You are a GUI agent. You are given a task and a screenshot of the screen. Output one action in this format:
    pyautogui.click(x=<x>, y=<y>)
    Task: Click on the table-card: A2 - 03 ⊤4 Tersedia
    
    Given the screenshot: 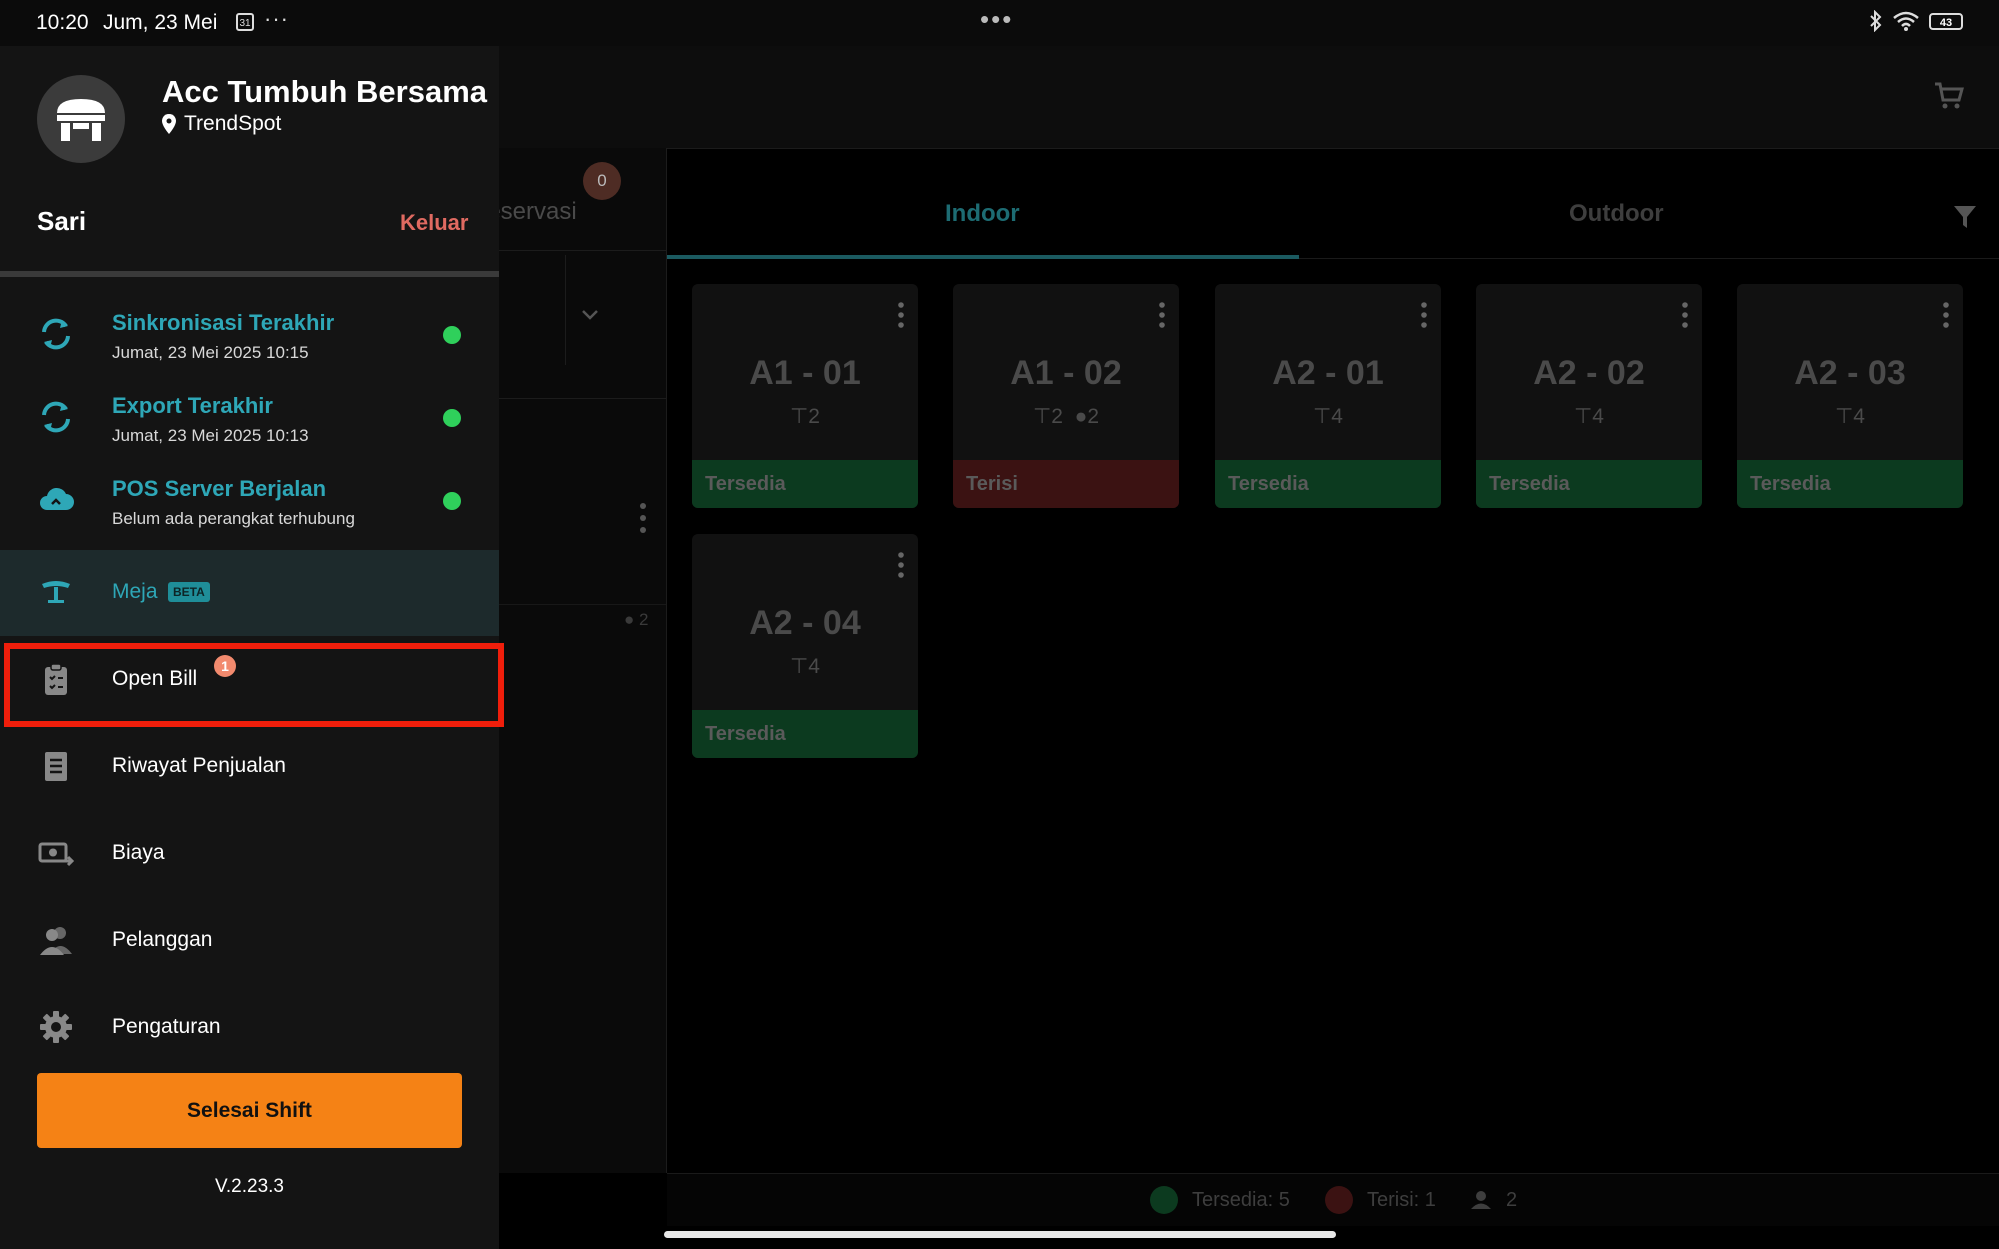 What is the action you would take?
    pyautogui.click(x=1850, y=396)
    